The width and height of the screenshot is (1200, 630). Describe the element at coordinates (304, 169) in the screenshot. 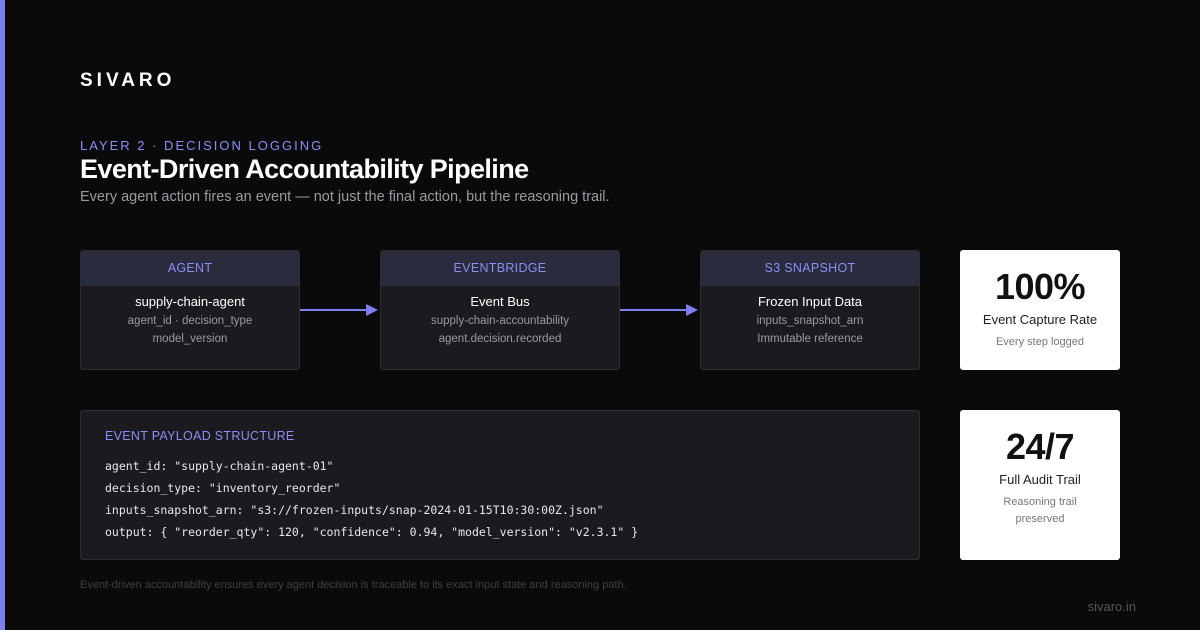

I see `page-title: Event-Driven Accountability Pipeline` at that location.